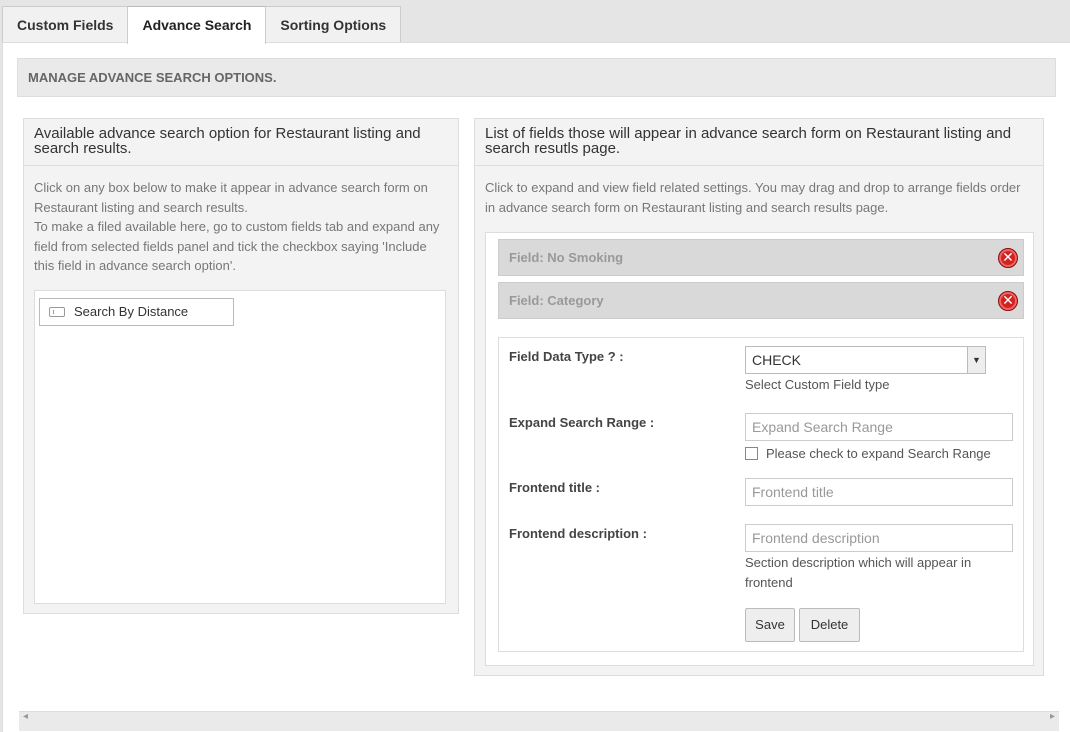 The width and height of the screenshot is (1070, 732). I want to click on available-item-label: Search By Distance, so click(131, 311).